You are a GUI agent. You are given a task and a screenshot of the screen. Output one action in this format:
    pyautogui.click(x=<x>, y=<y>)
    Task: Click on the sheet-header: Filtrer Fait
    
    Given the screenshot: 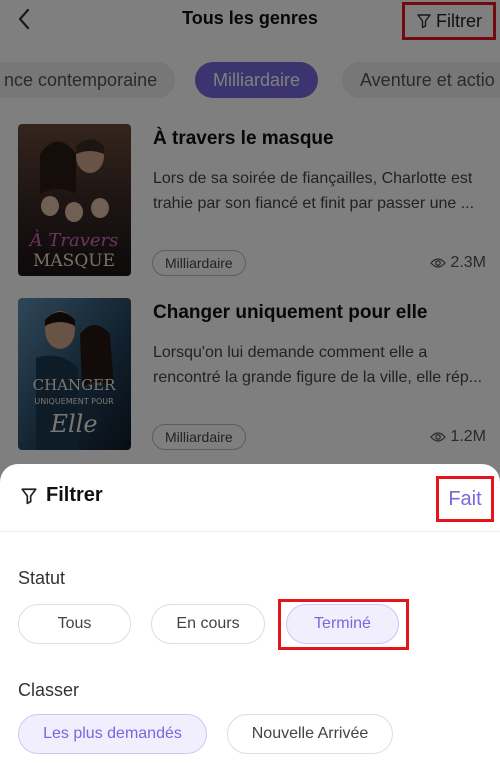 What is the action you would take?
    pyautogui.click(x=250, y=498)
    